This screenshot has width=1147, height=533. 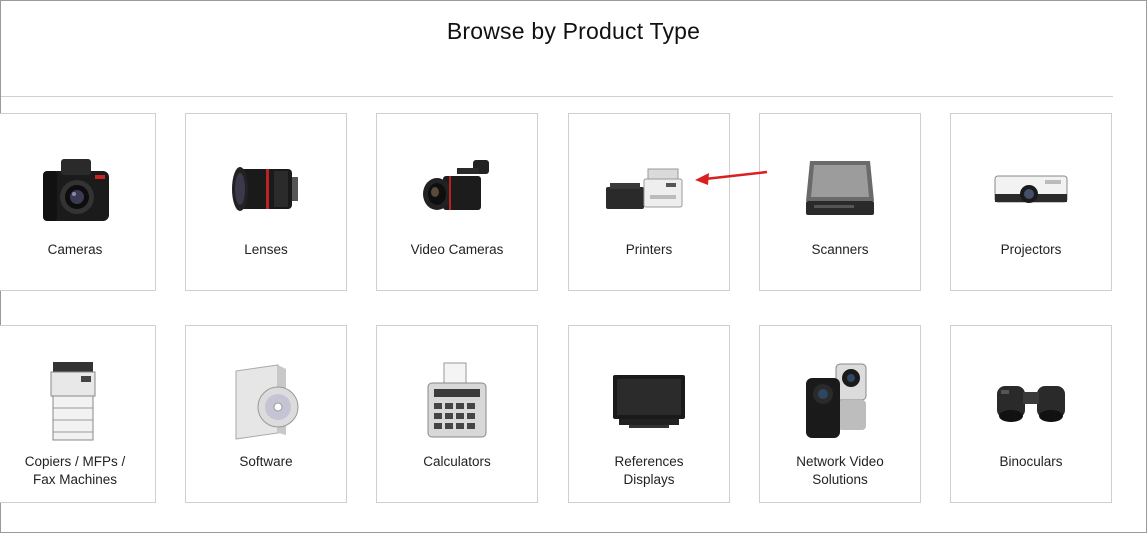 What do you see at coordinates (75, 249) in the screenshot?
I see `tile-label: Cameras` at bounding box center [75, 249].